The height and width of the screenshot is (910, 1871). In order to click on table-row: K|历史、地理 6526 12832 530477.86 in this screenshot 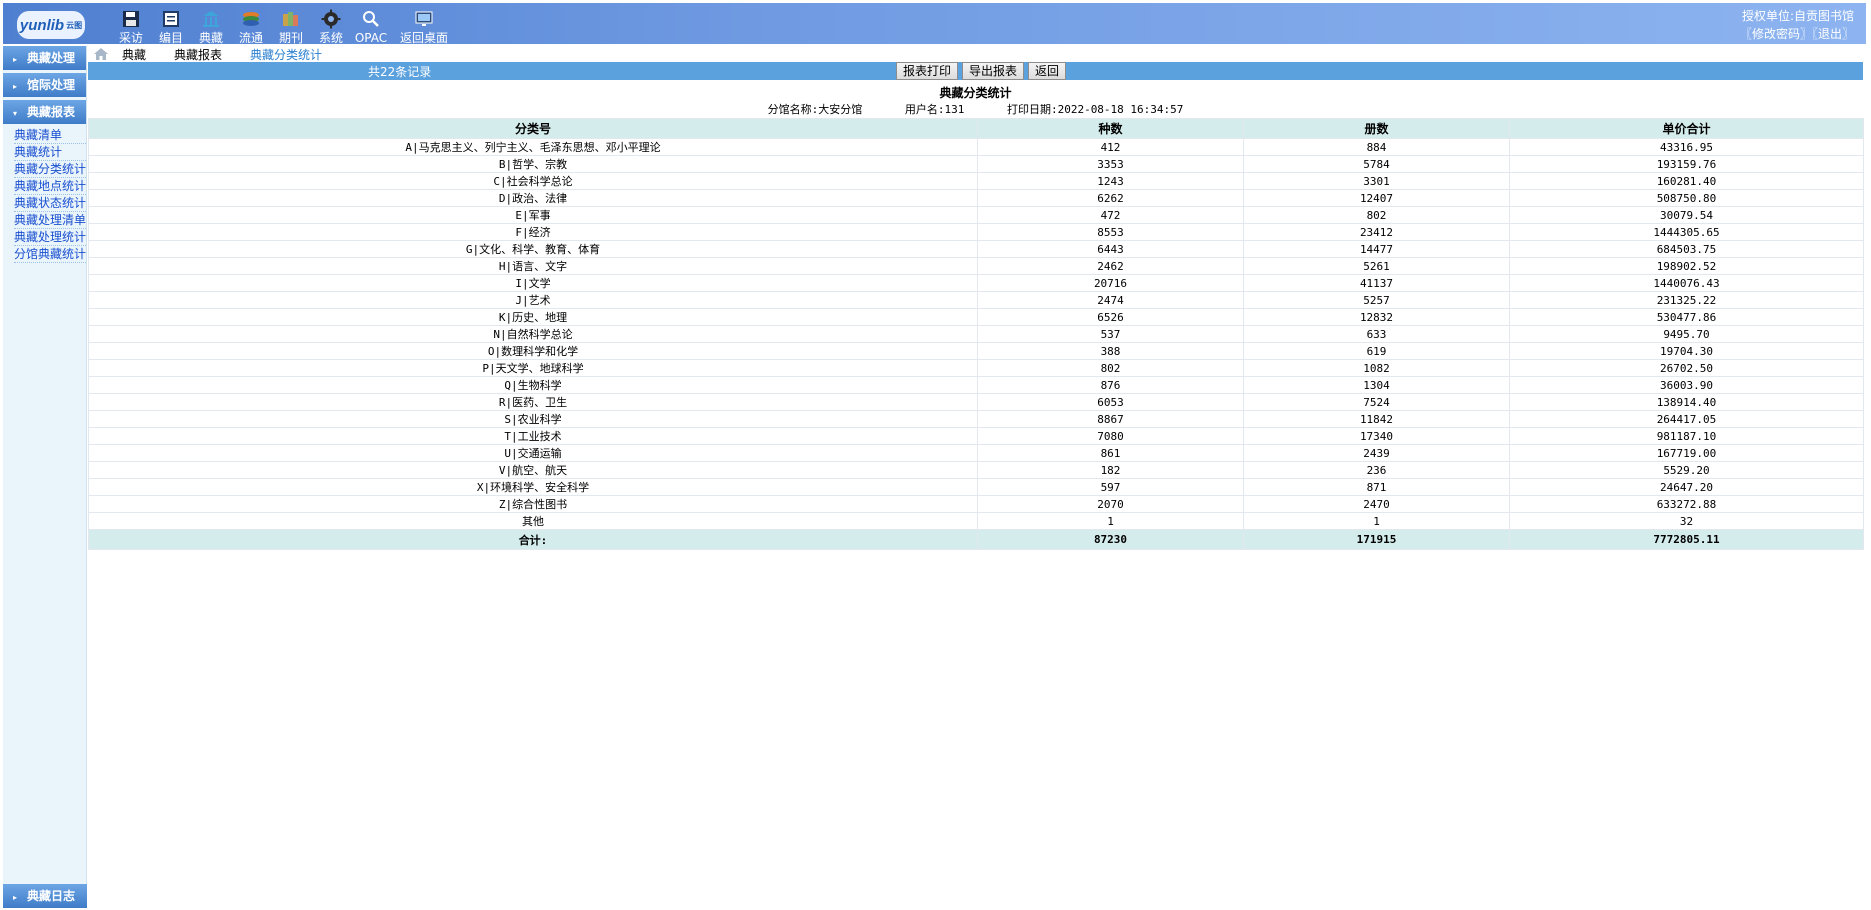, I will do `click(976, 317)`.